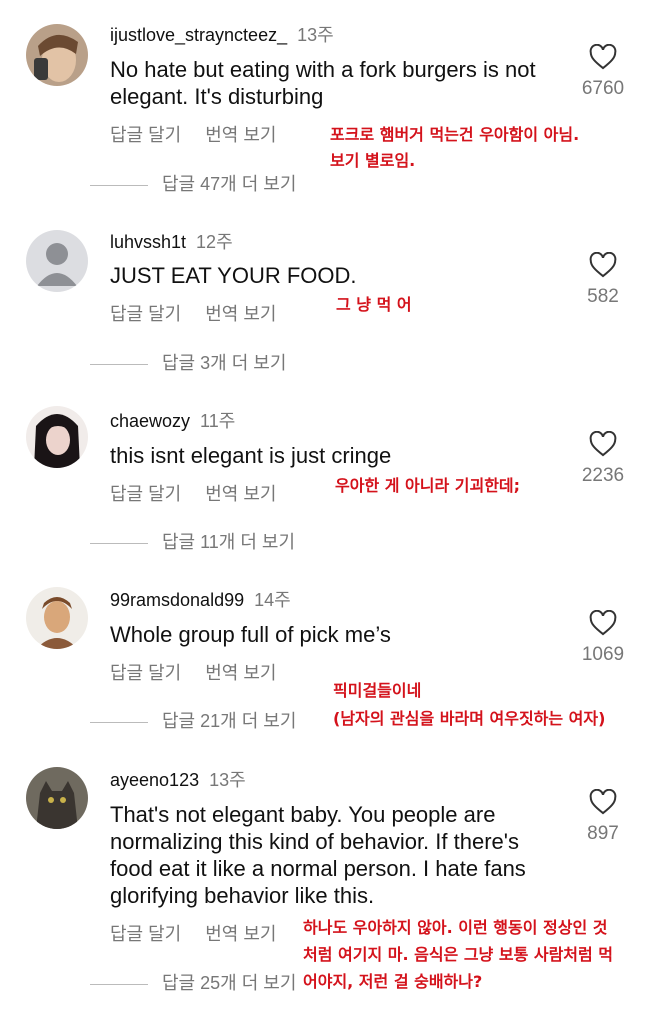 Image resolution: width=650 pixels, height=1014 pixels. What do you see at coordinates (469, 704) in the screenshot?
I see `translation-annotation: 픽미걸들이네 (남자의 관심을 바라며 여우짓하는 여자)` at bounding box center [469, 704].